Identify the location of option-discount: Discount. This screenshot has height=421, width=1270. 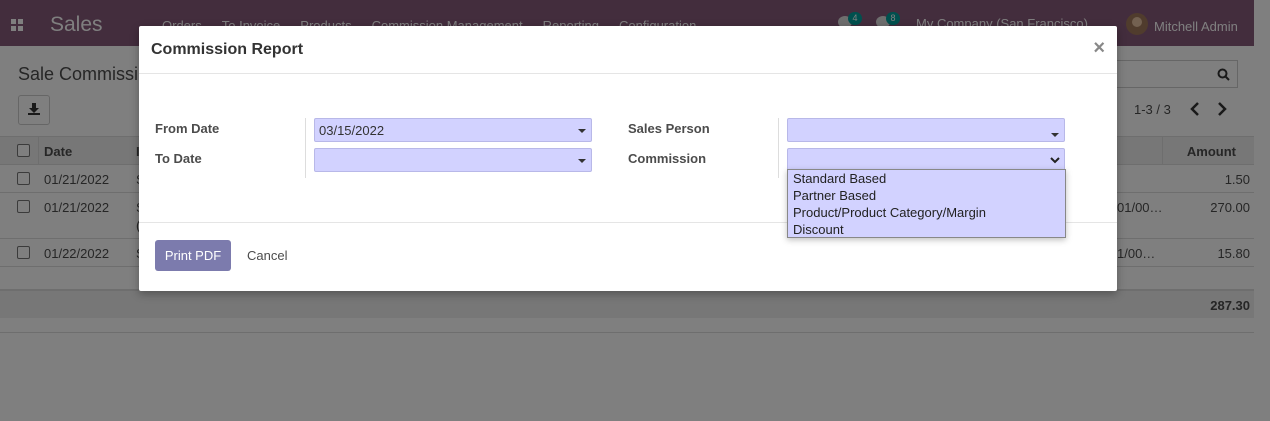
(926, 229).